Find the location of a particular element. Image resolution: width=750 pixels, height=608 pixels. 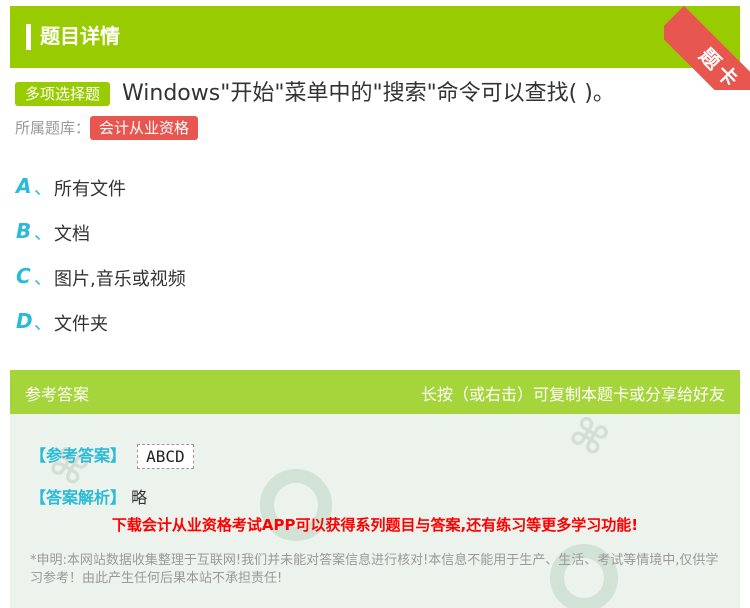

option-d: D 、 文件夹 is located at coordinates (366, 323).